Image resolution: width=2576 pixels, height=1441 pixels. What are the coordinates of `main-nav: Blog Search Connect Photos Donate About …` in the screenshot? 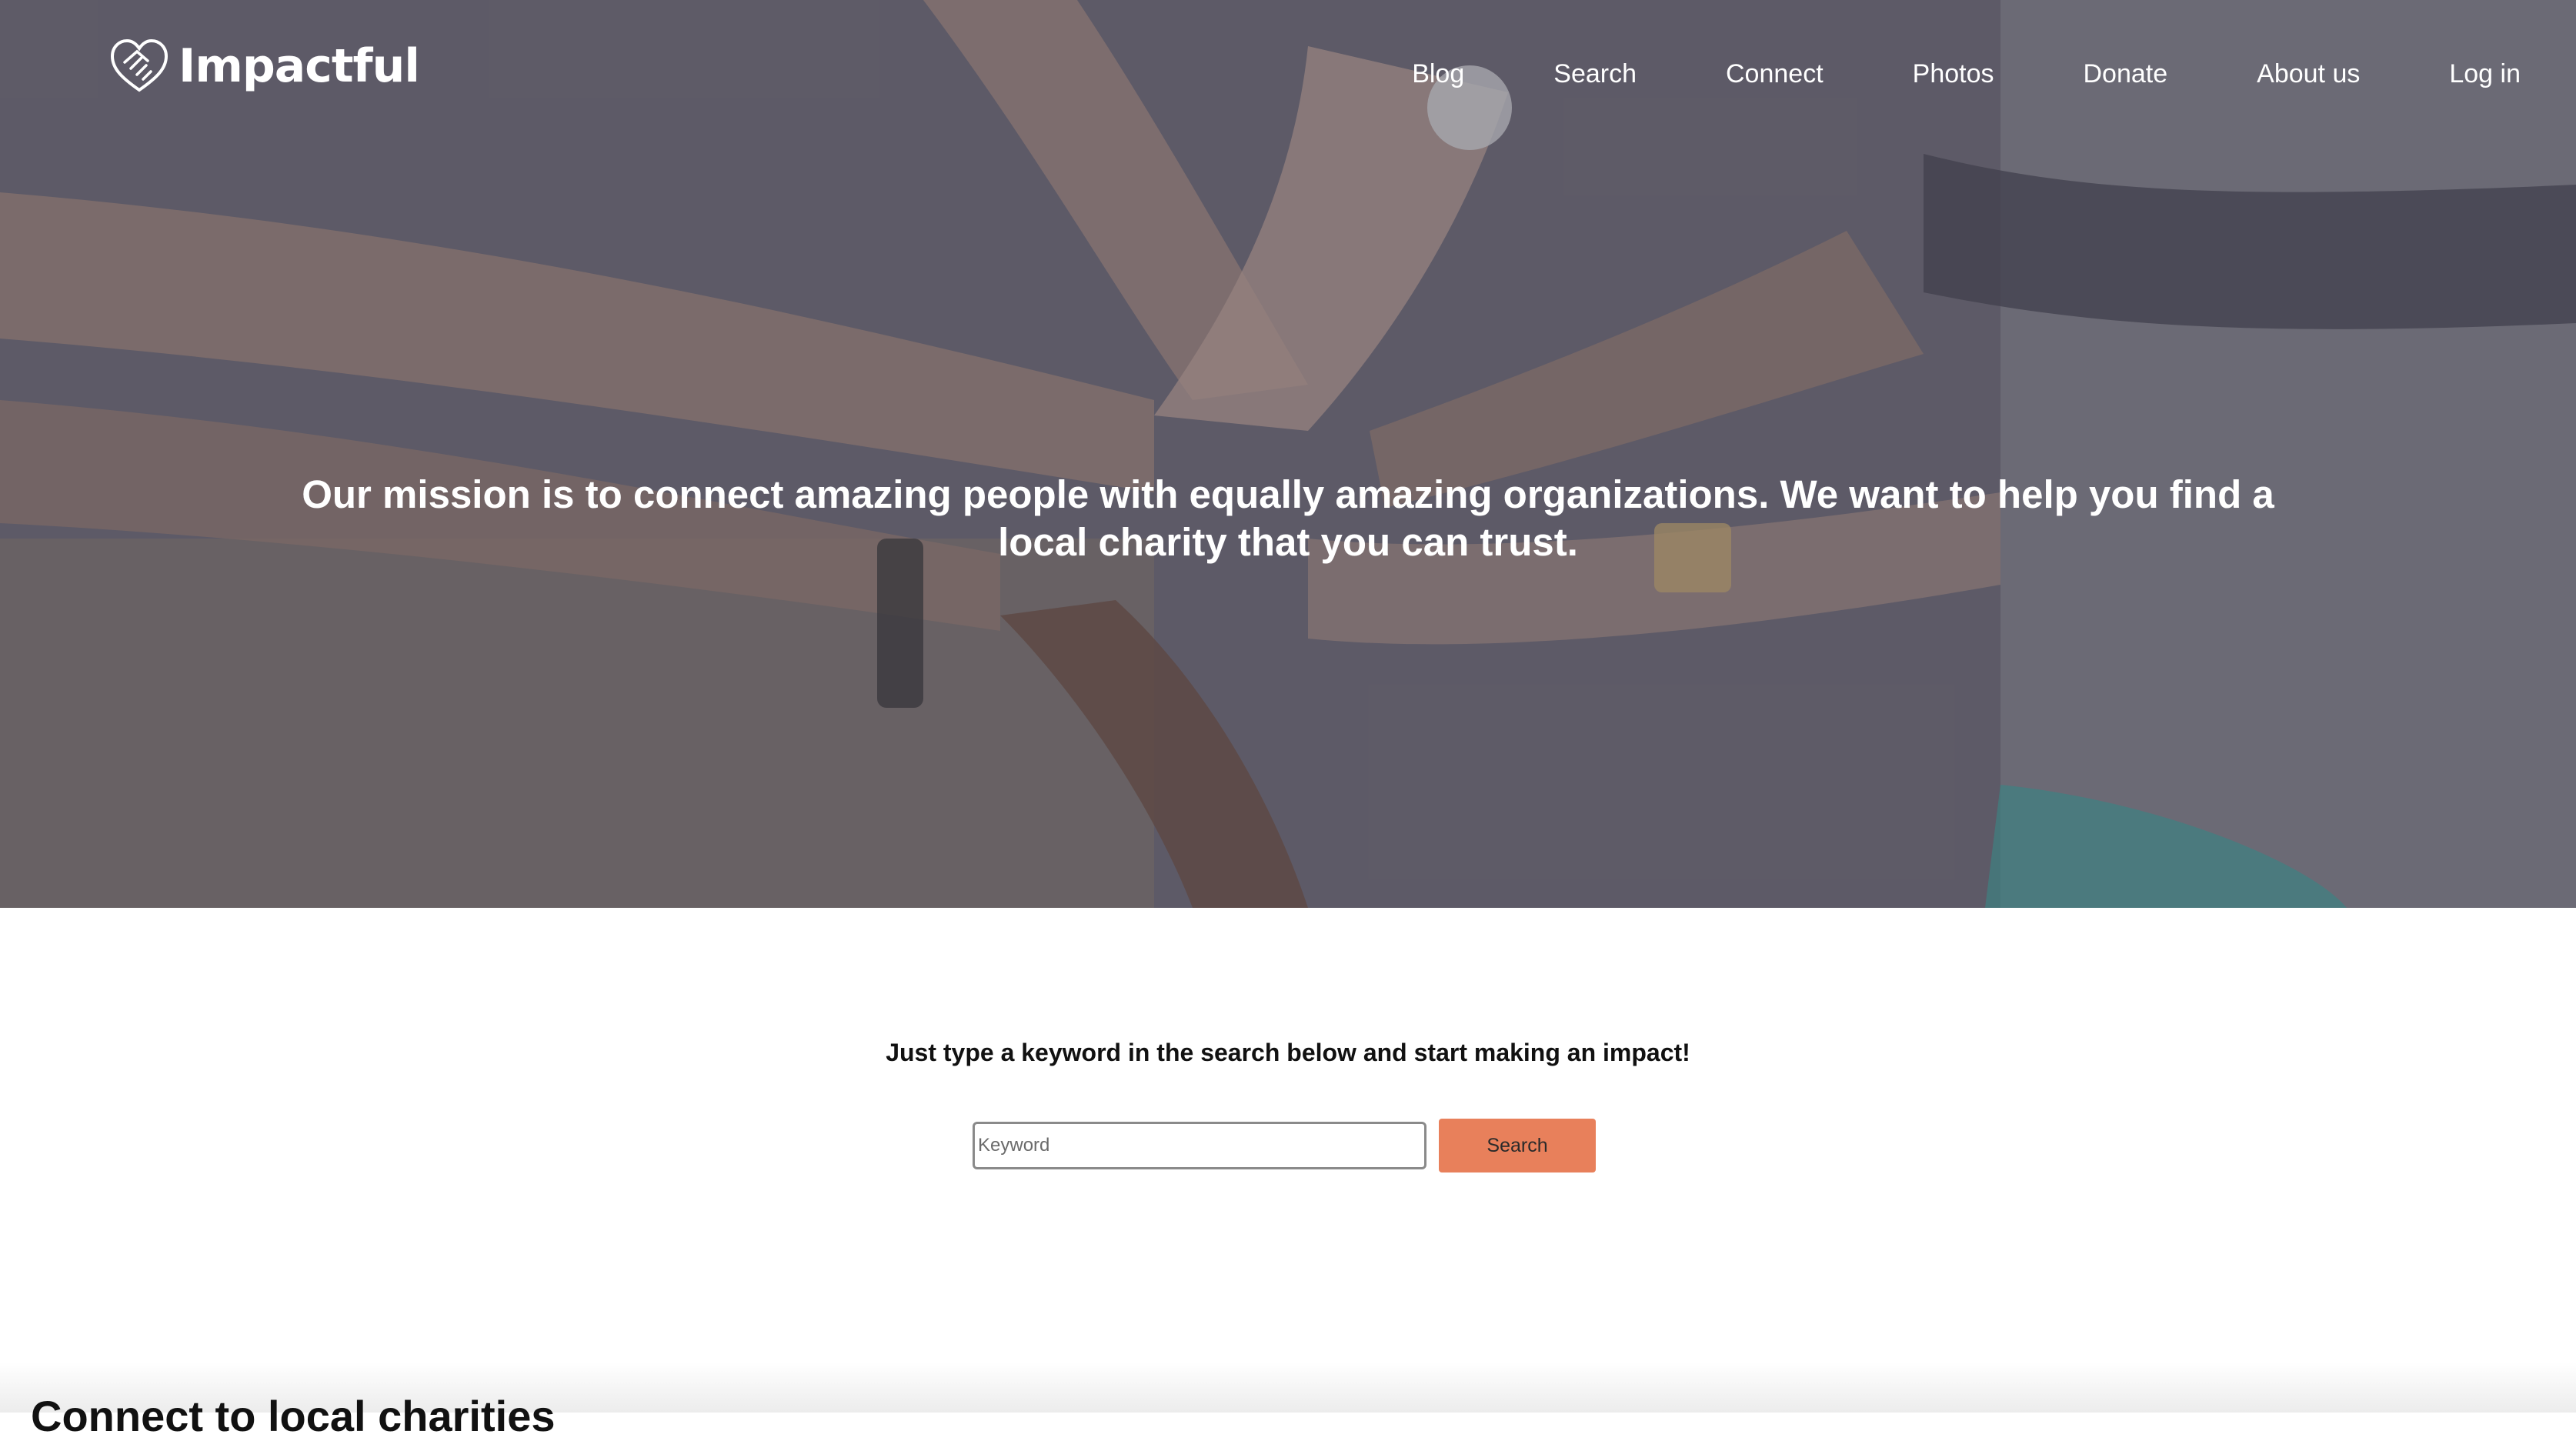 It's located at (1922, 74).